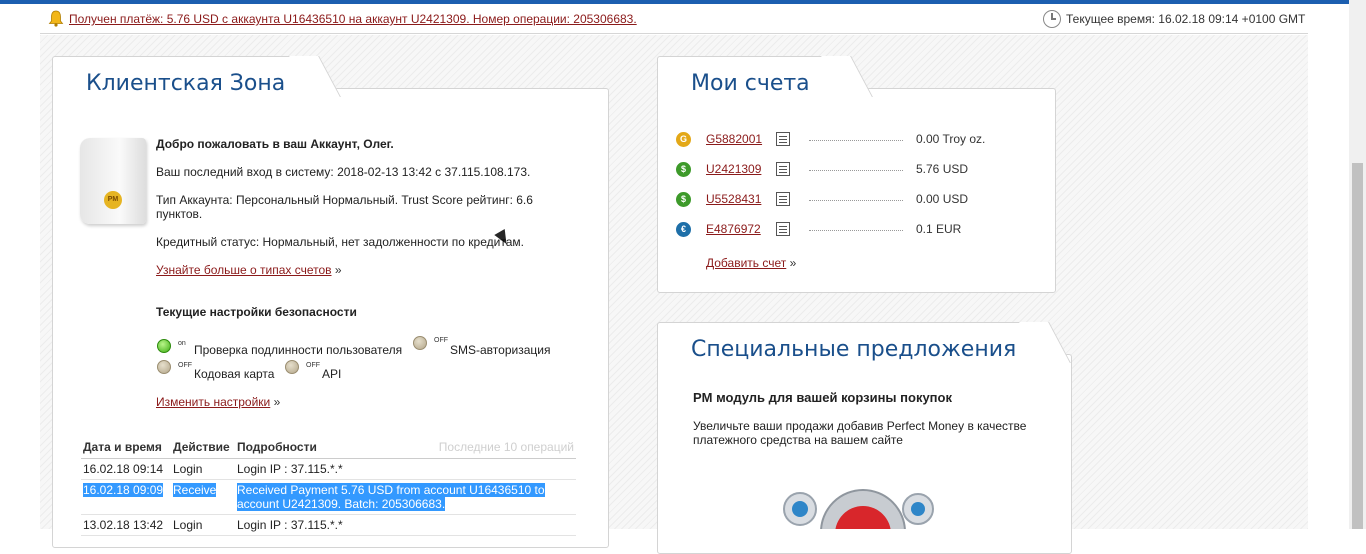  Describe the element at coordinates (186, 83) in the screenshot. I see `client-zone-title: Клиентская Зона` at that location.